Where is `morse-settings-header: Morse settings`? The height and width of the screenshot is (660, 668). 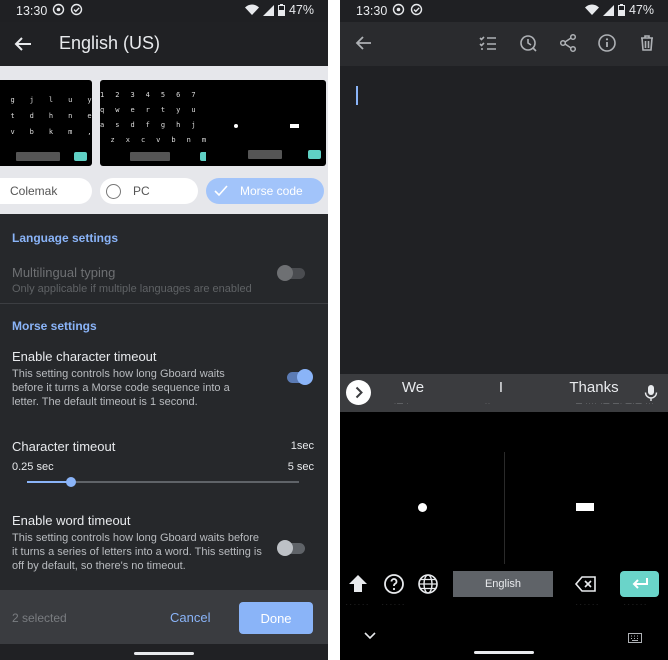 morse-settings-header: Morse settings is located at coordinates (54, 326).